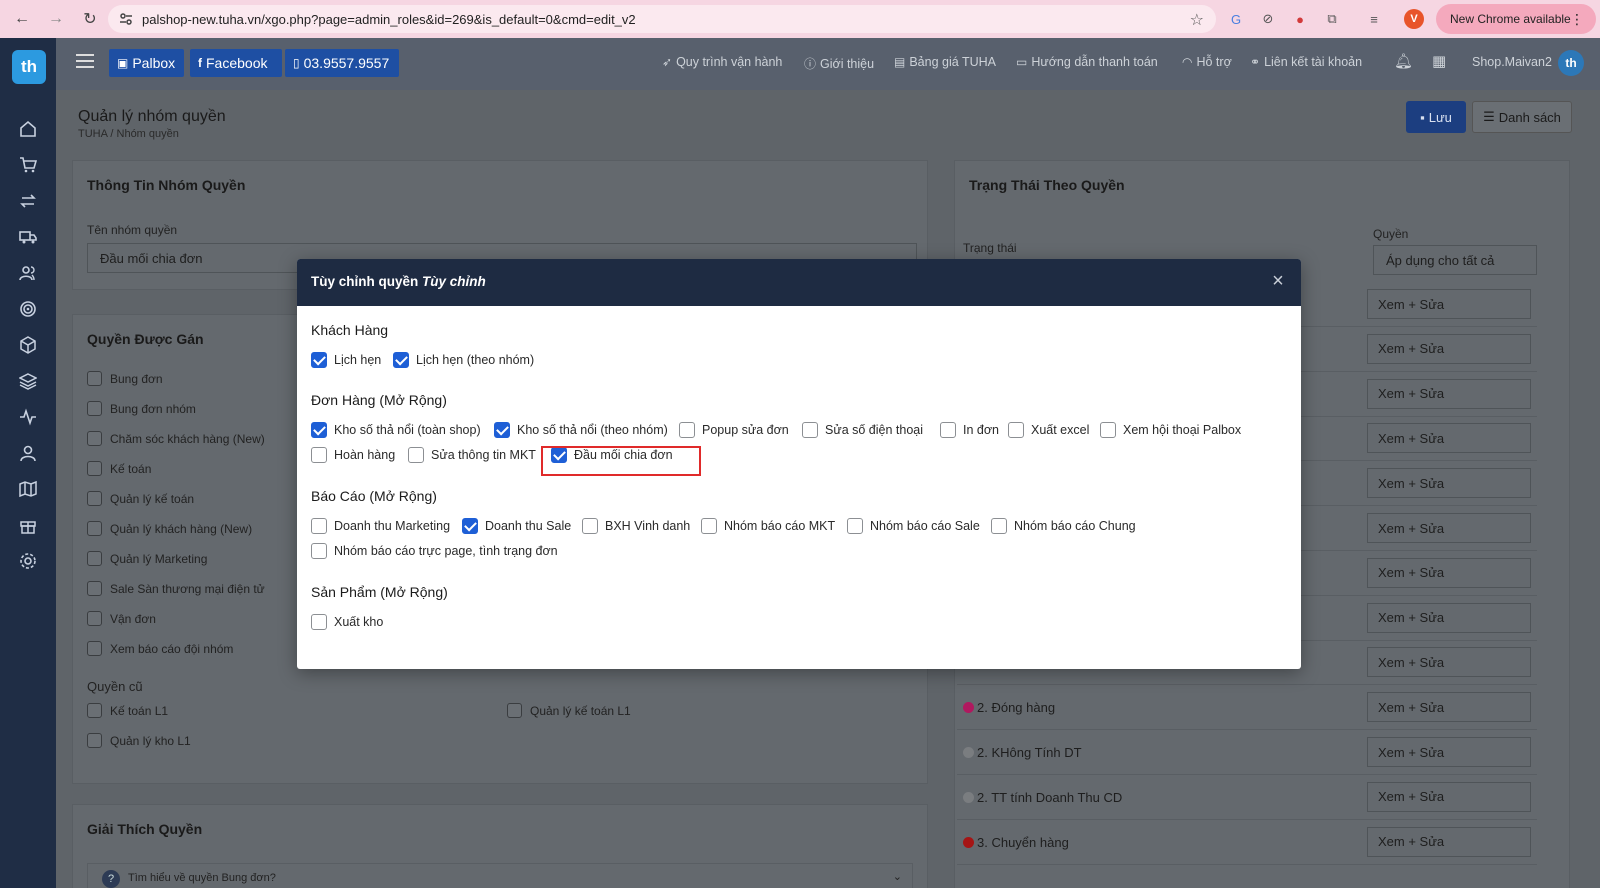  I want to click on exchange-icon, so click(28, 201).